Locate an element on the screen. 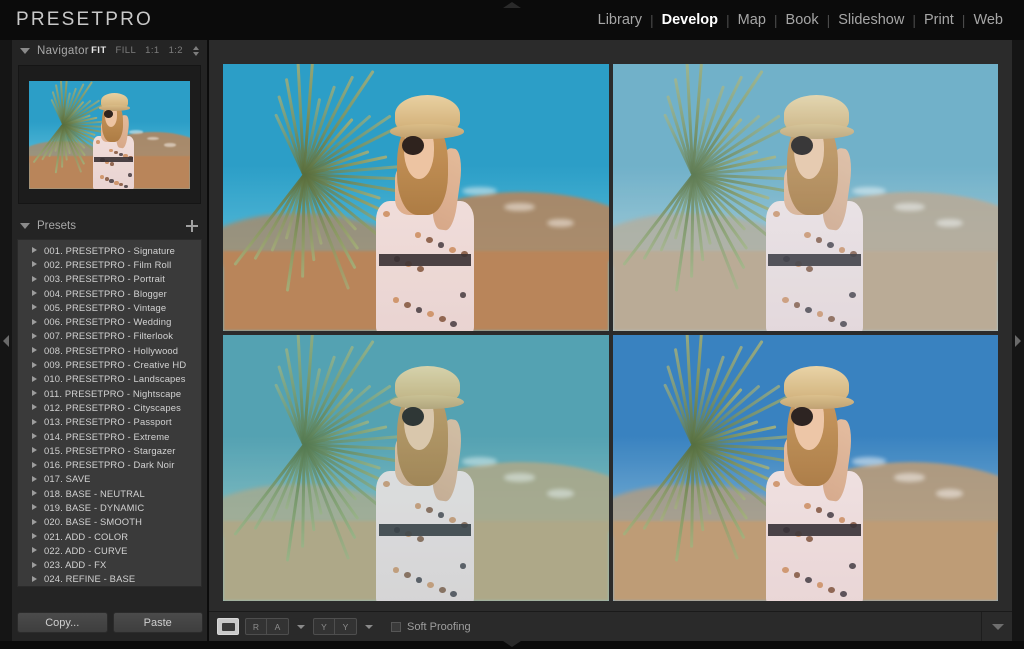 The image size is (1024, 649). preset-item: 008. PRESETPRO - Hollywood is located at coordinates (109, 350).